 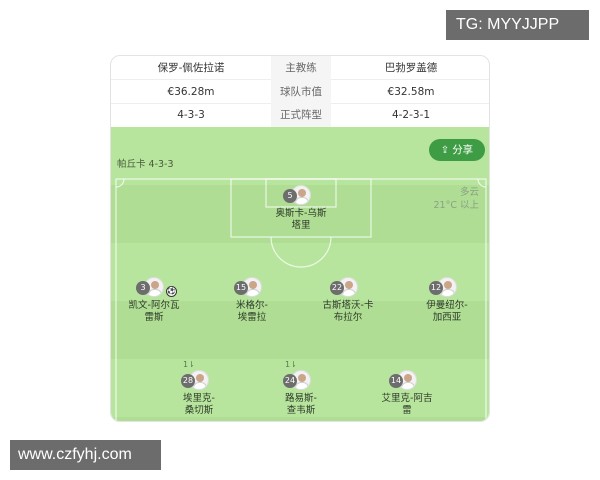 I want to click on market-value-row: €36.28m 球队市值 €32.58m, so click(x=300, y=92).